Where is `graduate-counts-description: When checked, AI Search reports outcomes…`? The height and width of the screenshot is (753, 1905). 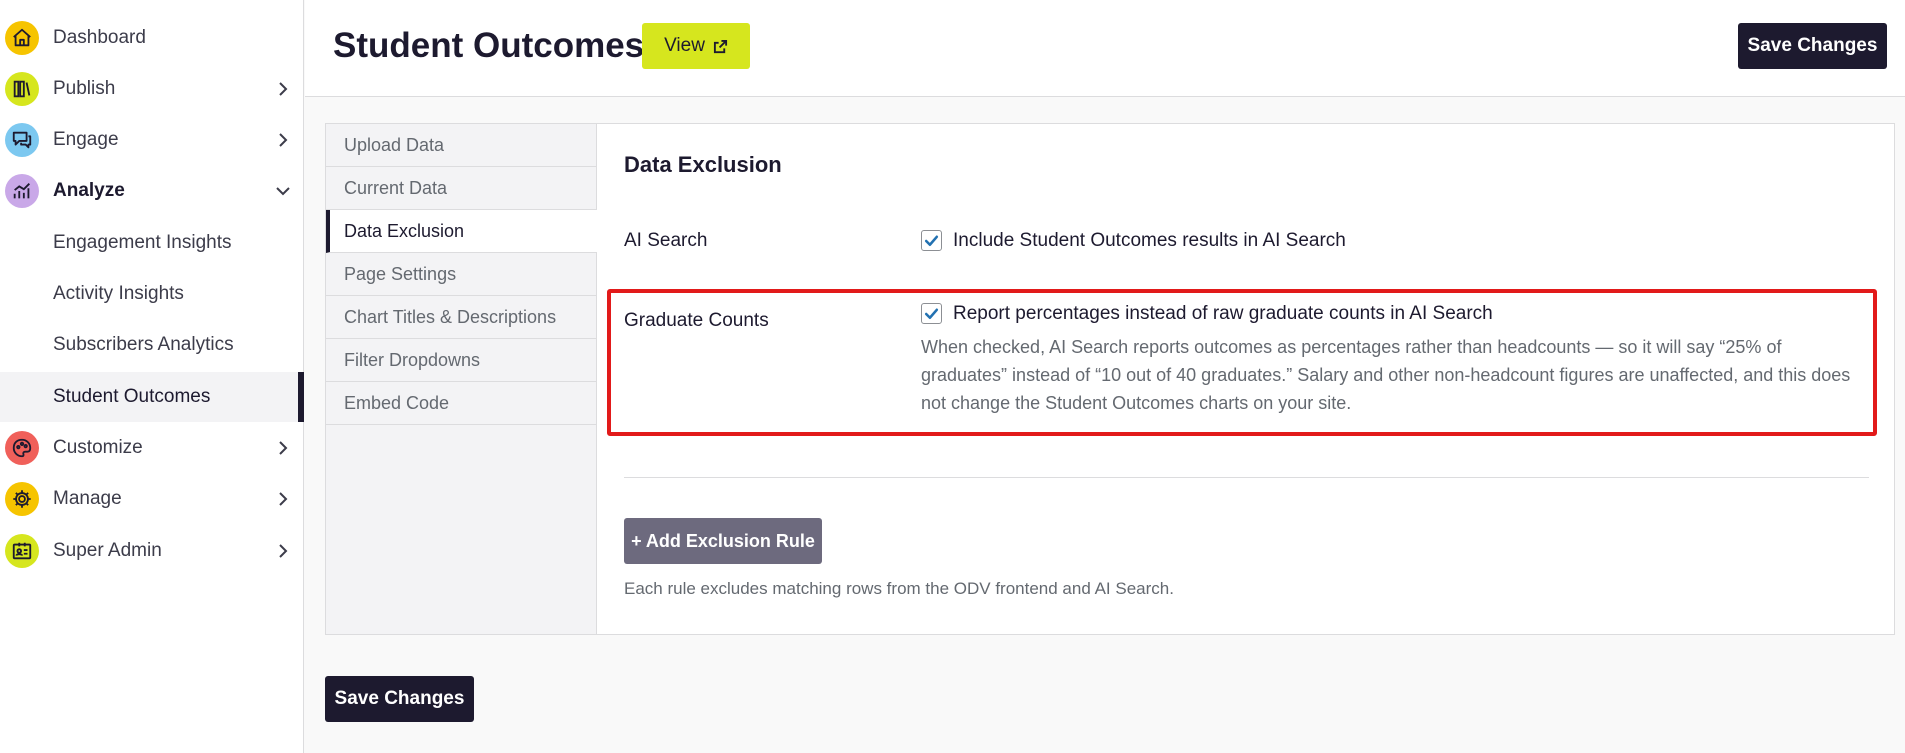
graduate-counts-description: When checked, AI Search reports outcomes… is located at coordinates (1386, 375).